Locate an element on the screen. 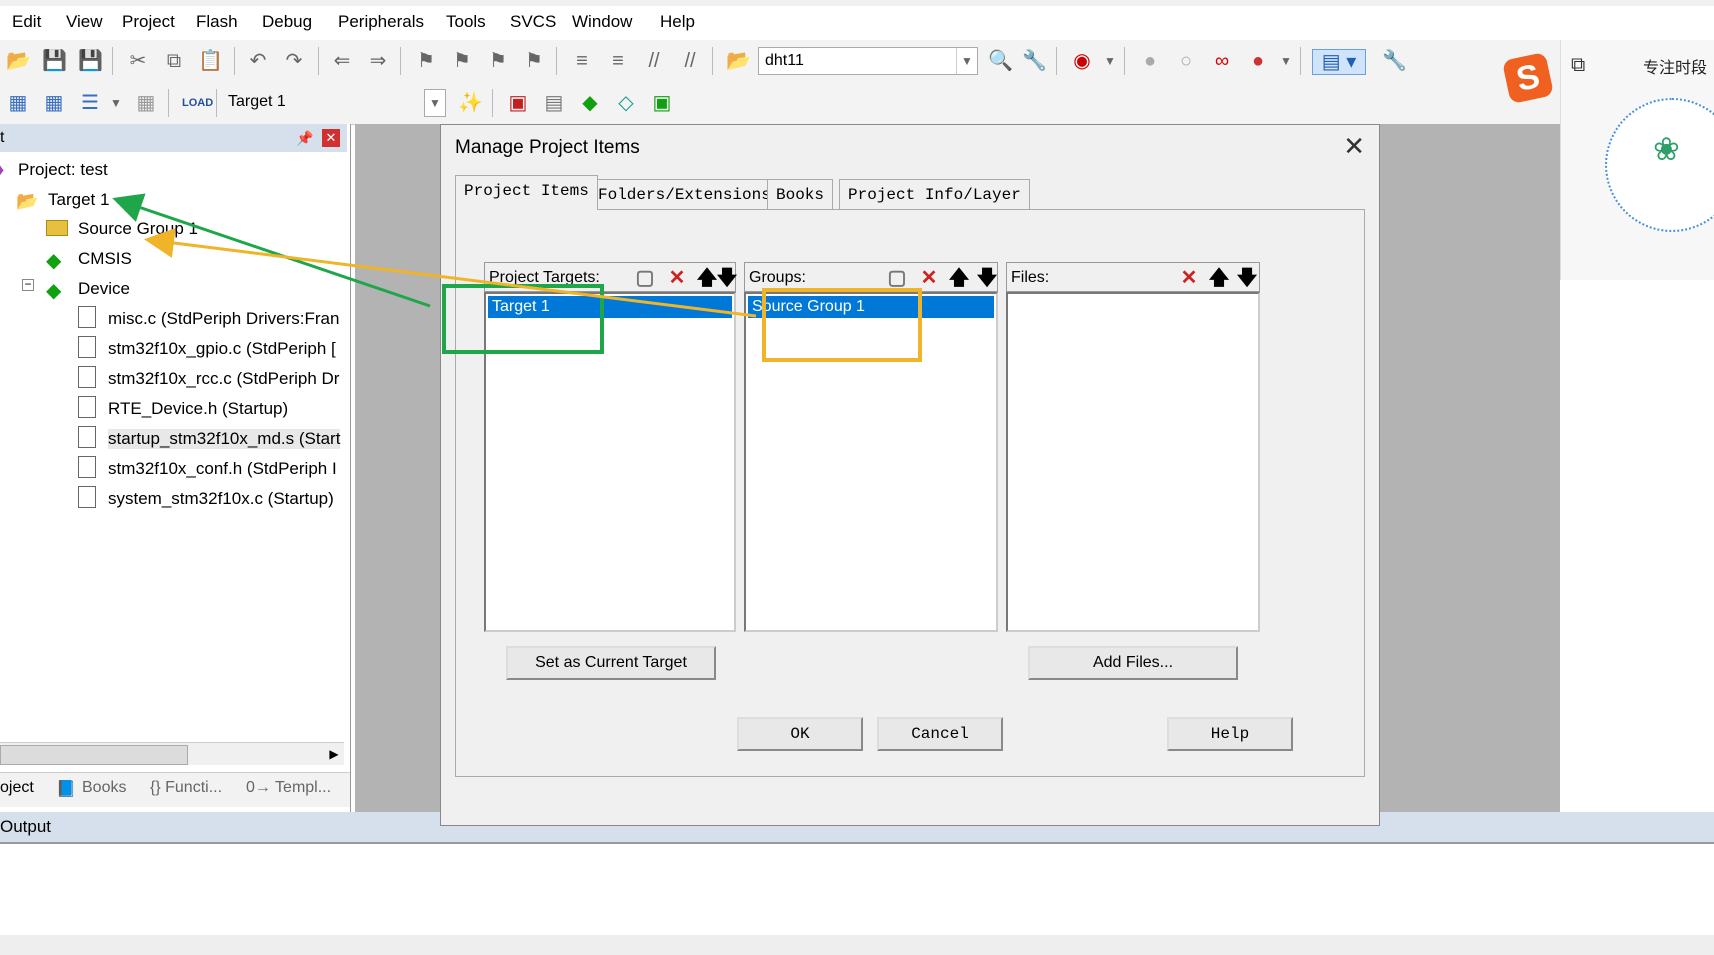 The width and height of the screenshot is (1714, 955). collapse-icon: − is located at coordinates (28, 284).